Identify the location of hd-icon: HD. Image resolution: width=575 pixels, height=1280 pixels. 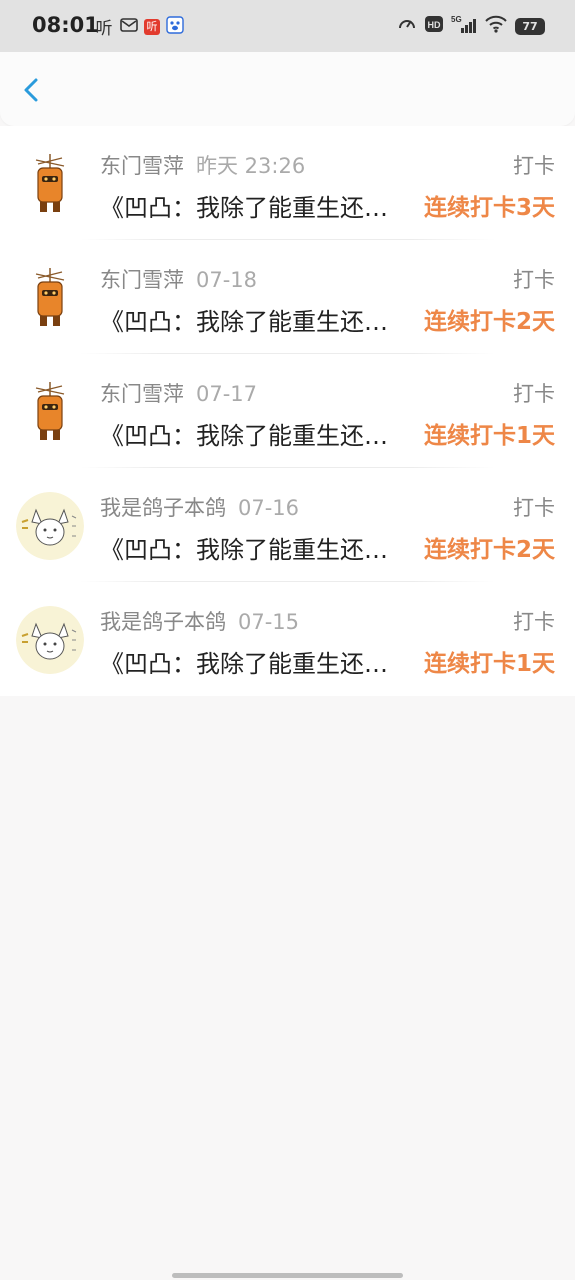
(434, 26).